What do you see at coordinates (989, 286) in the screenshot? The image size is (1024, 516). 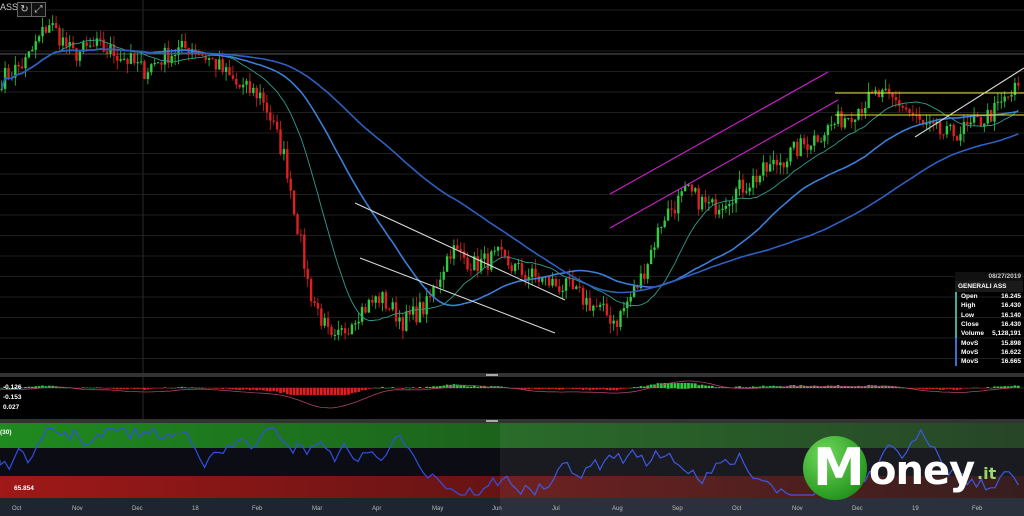 I see `info-name: GENERALI ASS` at bounding box center [989, 286].